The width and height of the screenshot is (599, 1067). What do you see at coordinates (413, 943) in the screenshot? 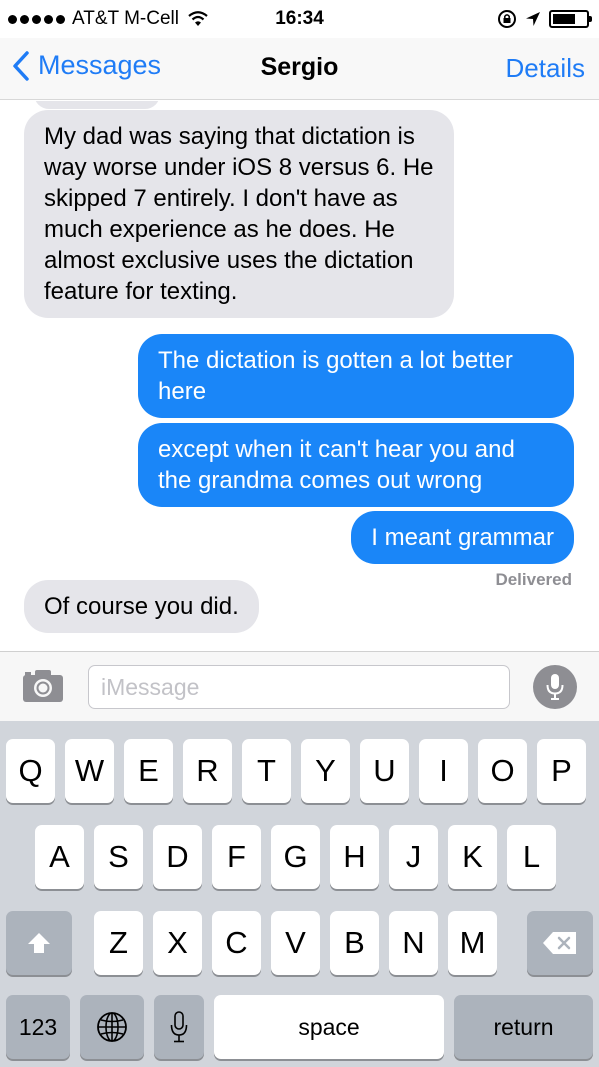
I see `key-n: N` at bounding box center [413, 943].